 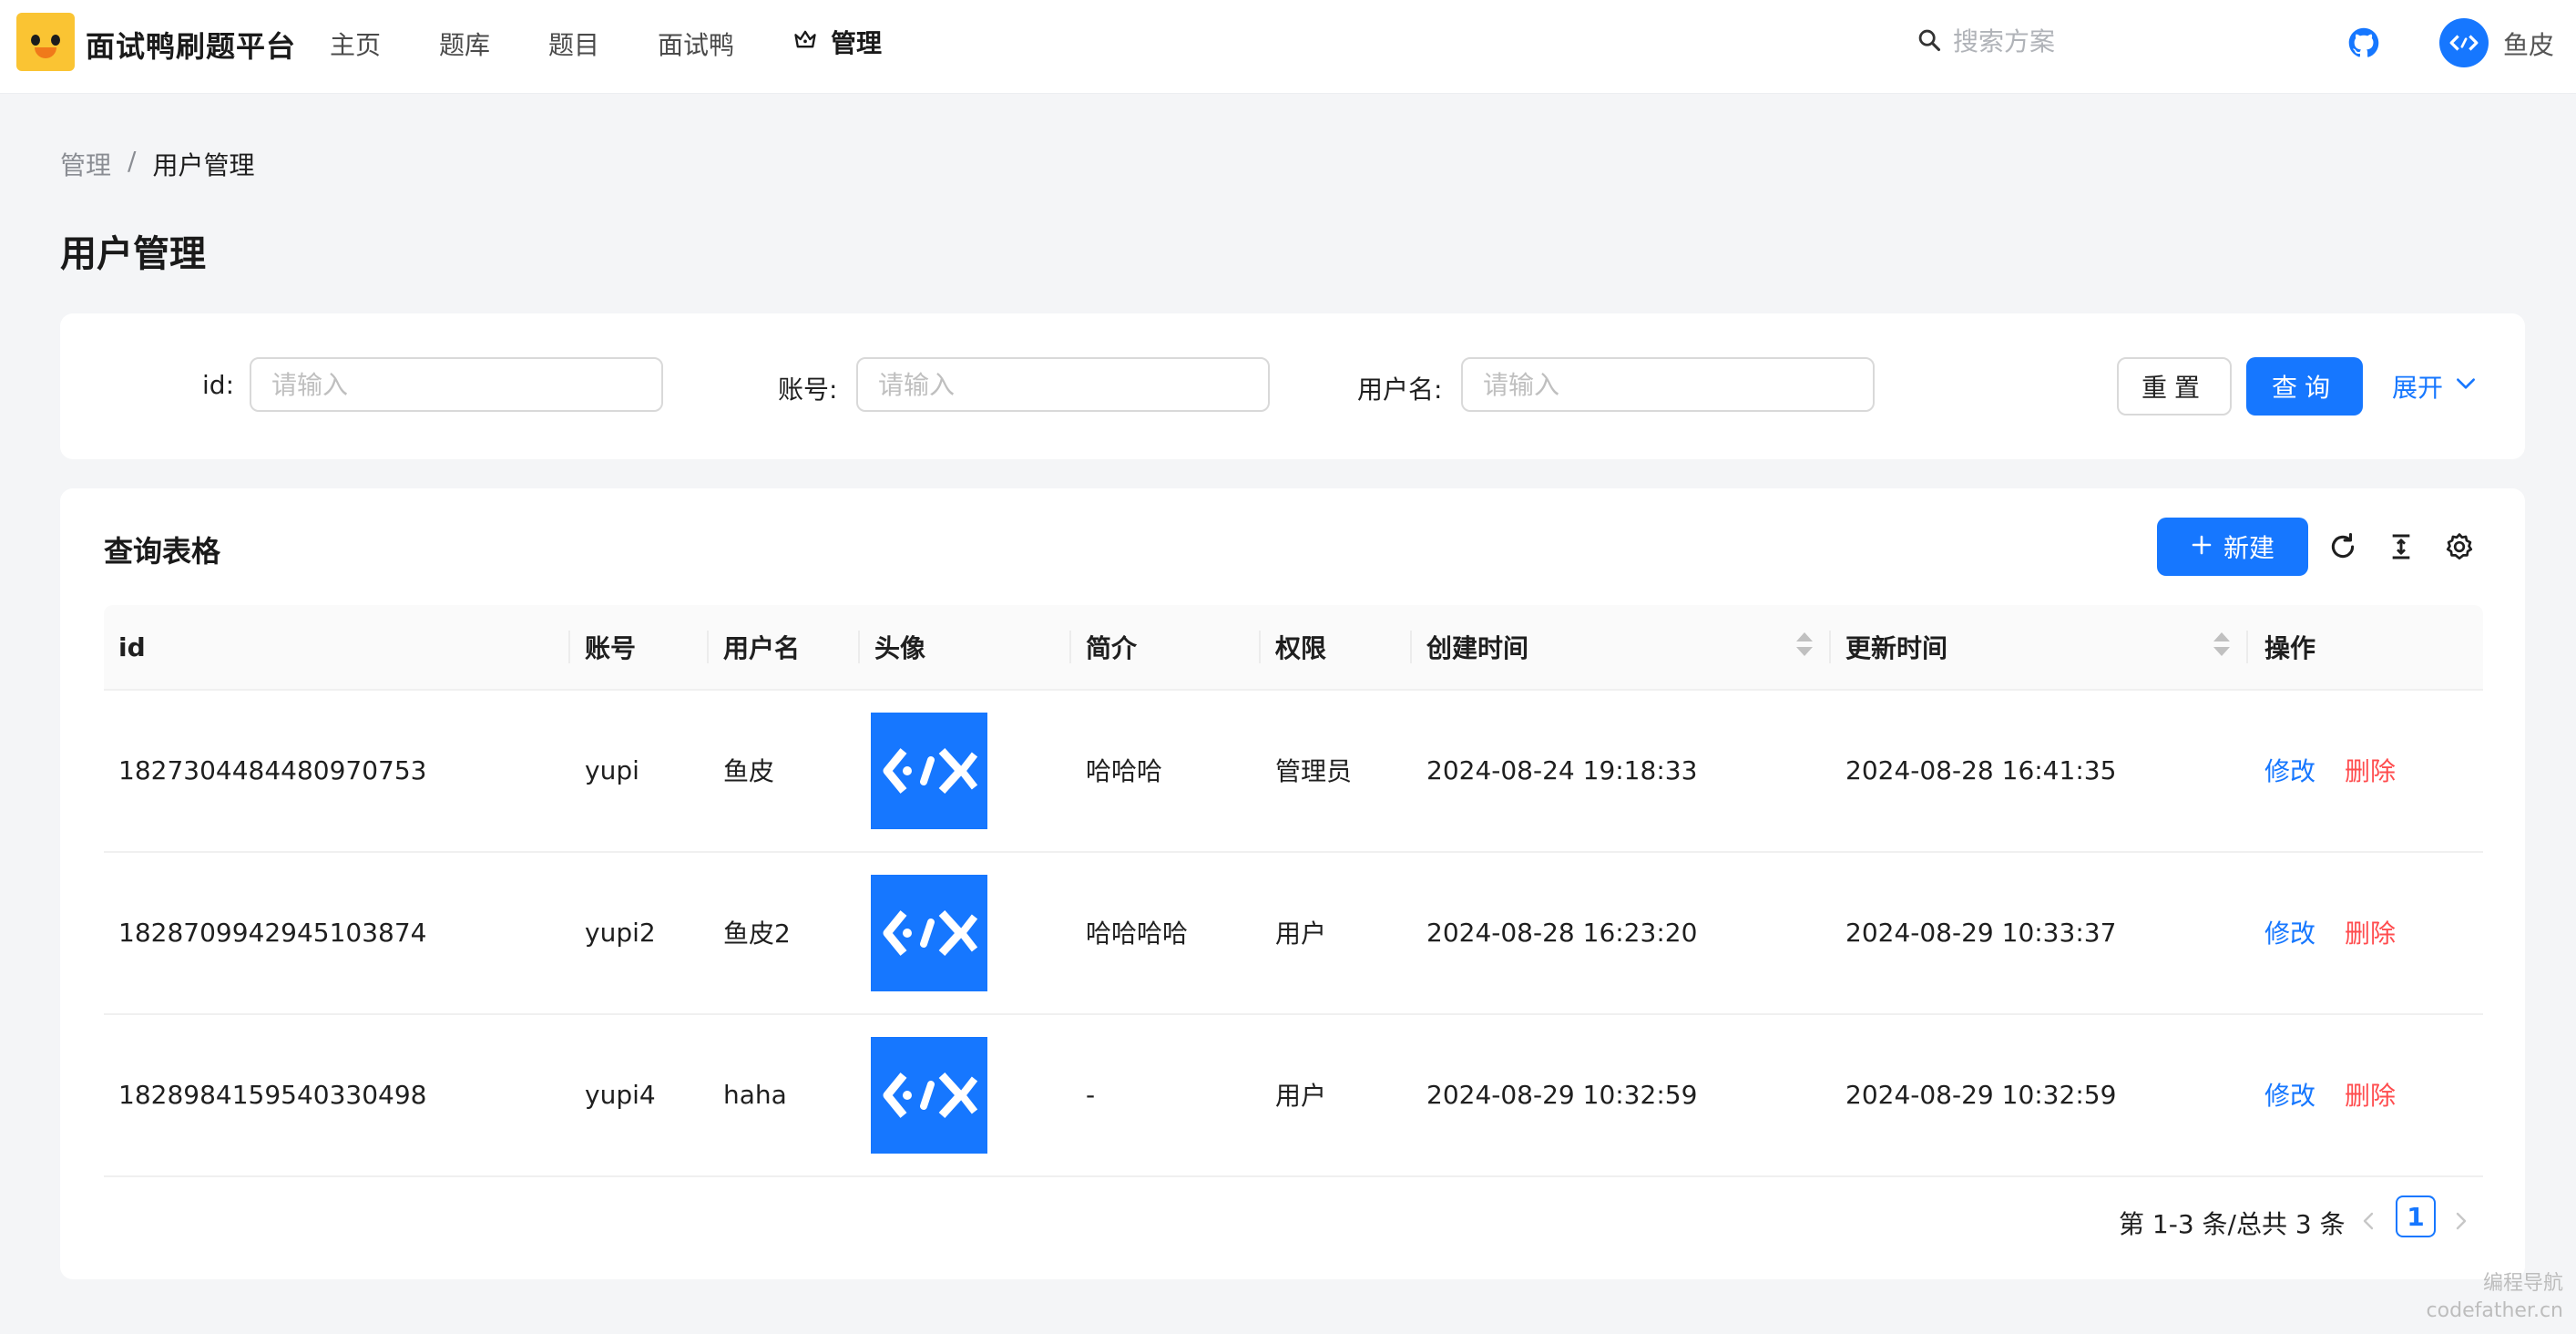 What do you see at coordinates (162, 551) in the screenshot?
I see `table-title: 查询表格` at bounding box center [162, 551].